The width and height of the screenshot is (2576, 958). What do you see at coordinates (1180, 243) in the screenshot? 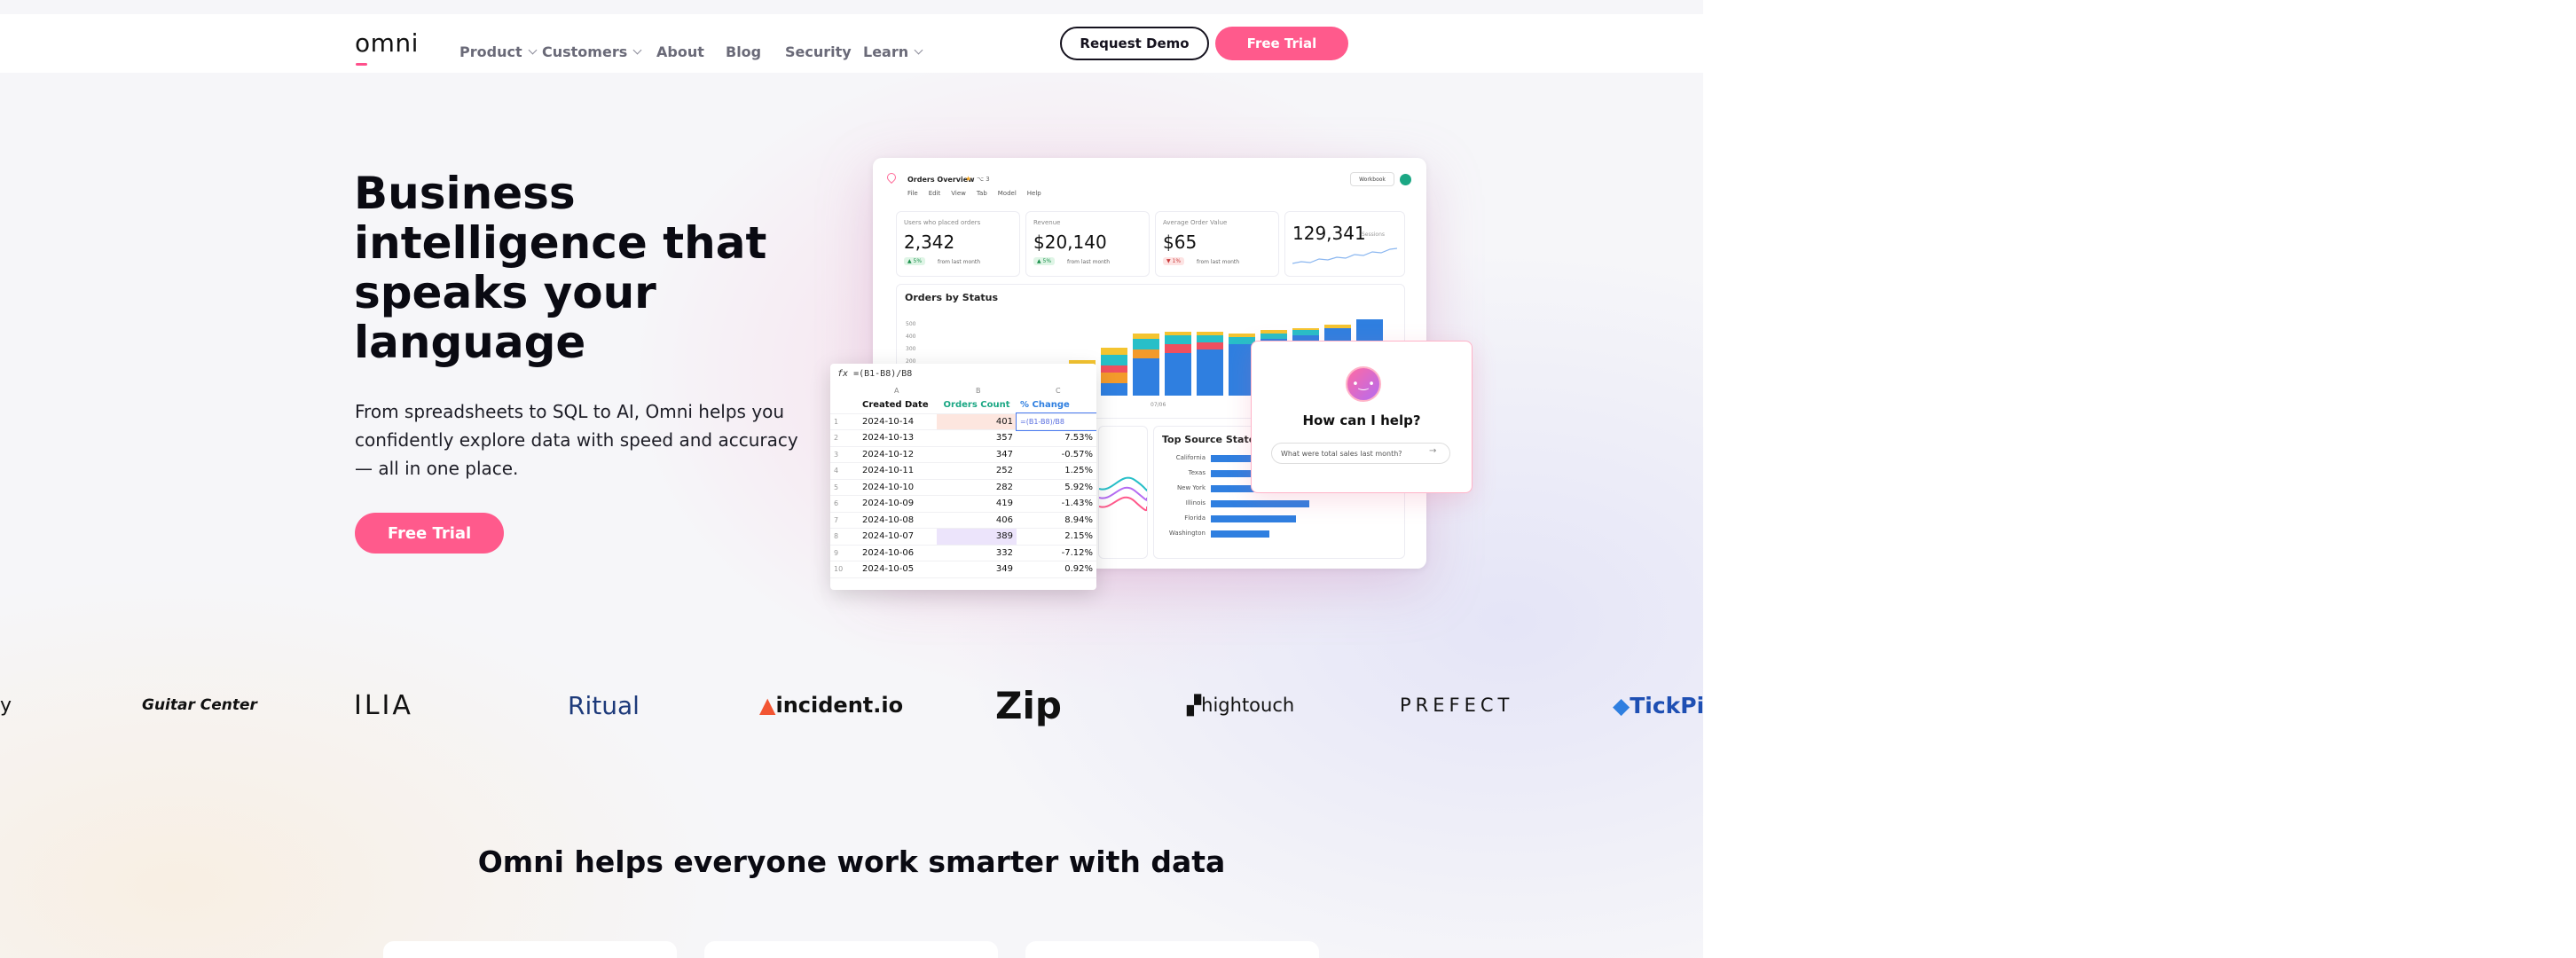
I see `kpi-value: $65` at bounding box center [1180, 243].